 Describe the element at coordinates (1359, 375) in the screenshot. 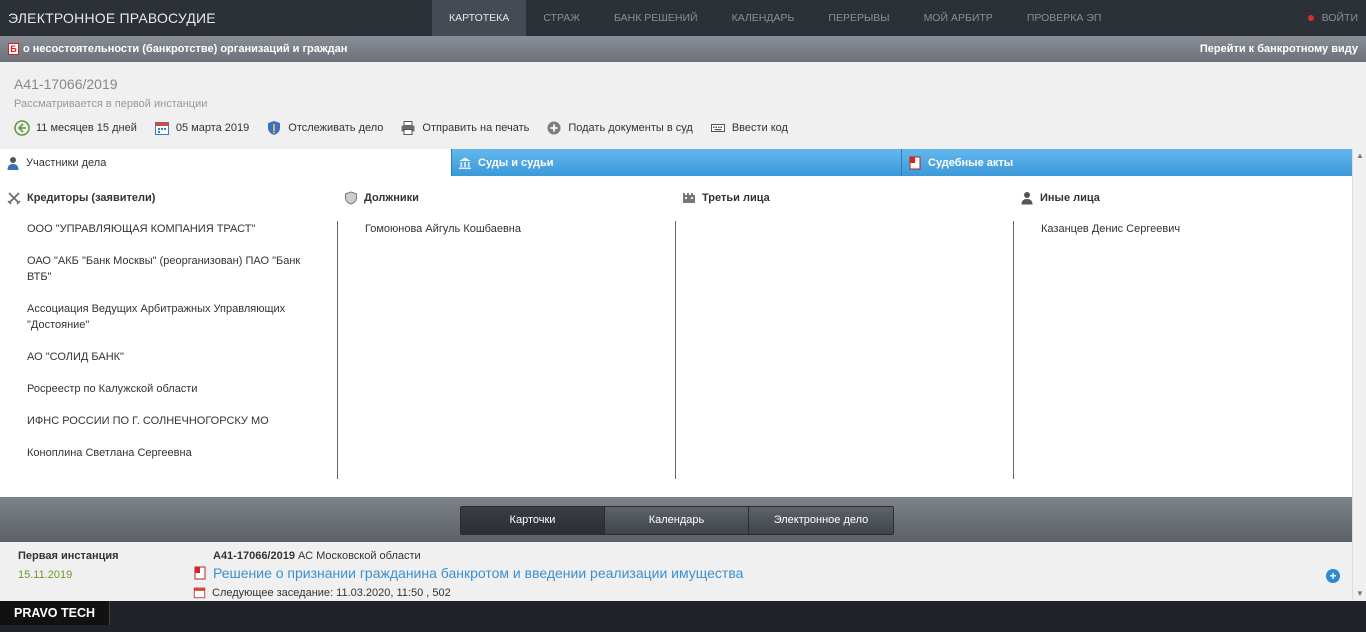

I see `vertical-scrollbar: ▲ ▼` at that location.